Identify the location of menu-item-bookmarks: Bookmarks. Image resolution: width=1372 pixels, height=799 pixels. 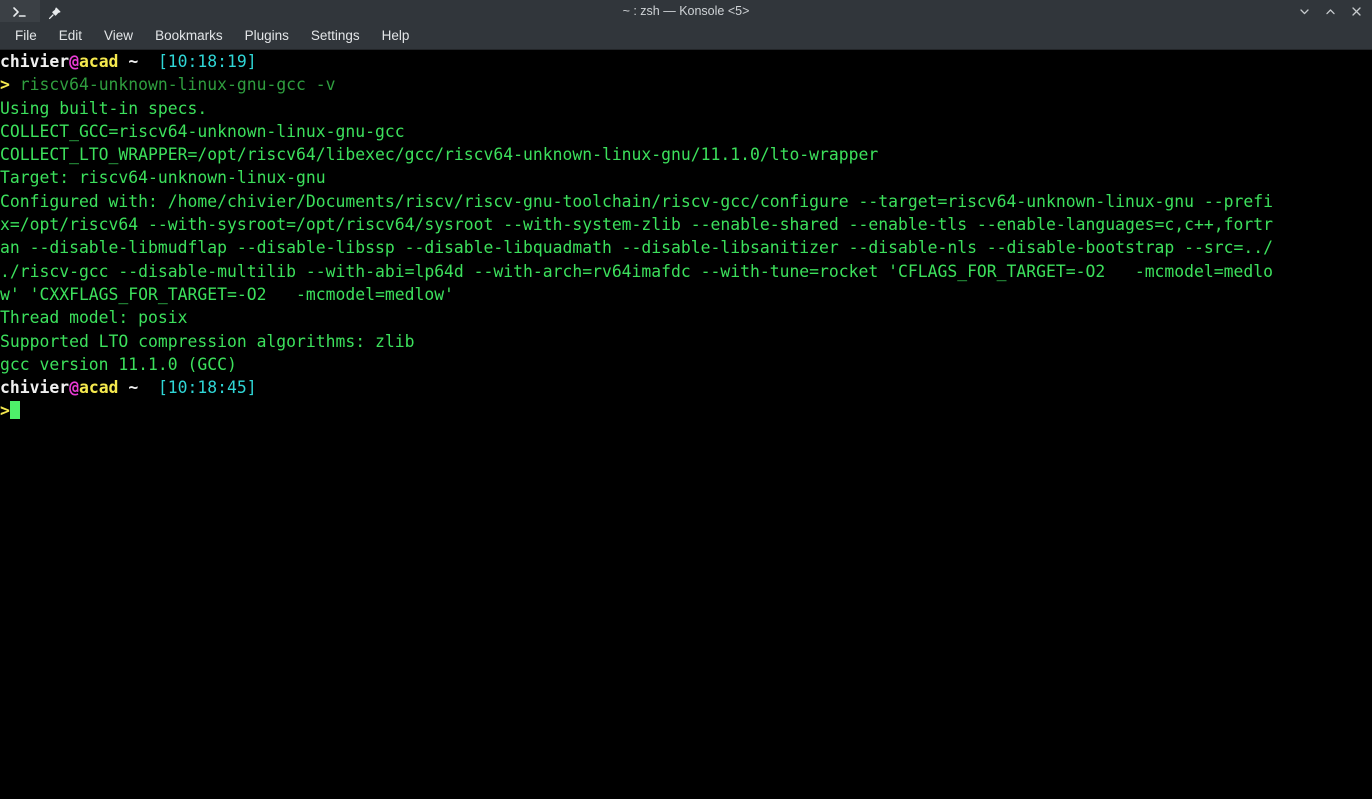
(189, 35).